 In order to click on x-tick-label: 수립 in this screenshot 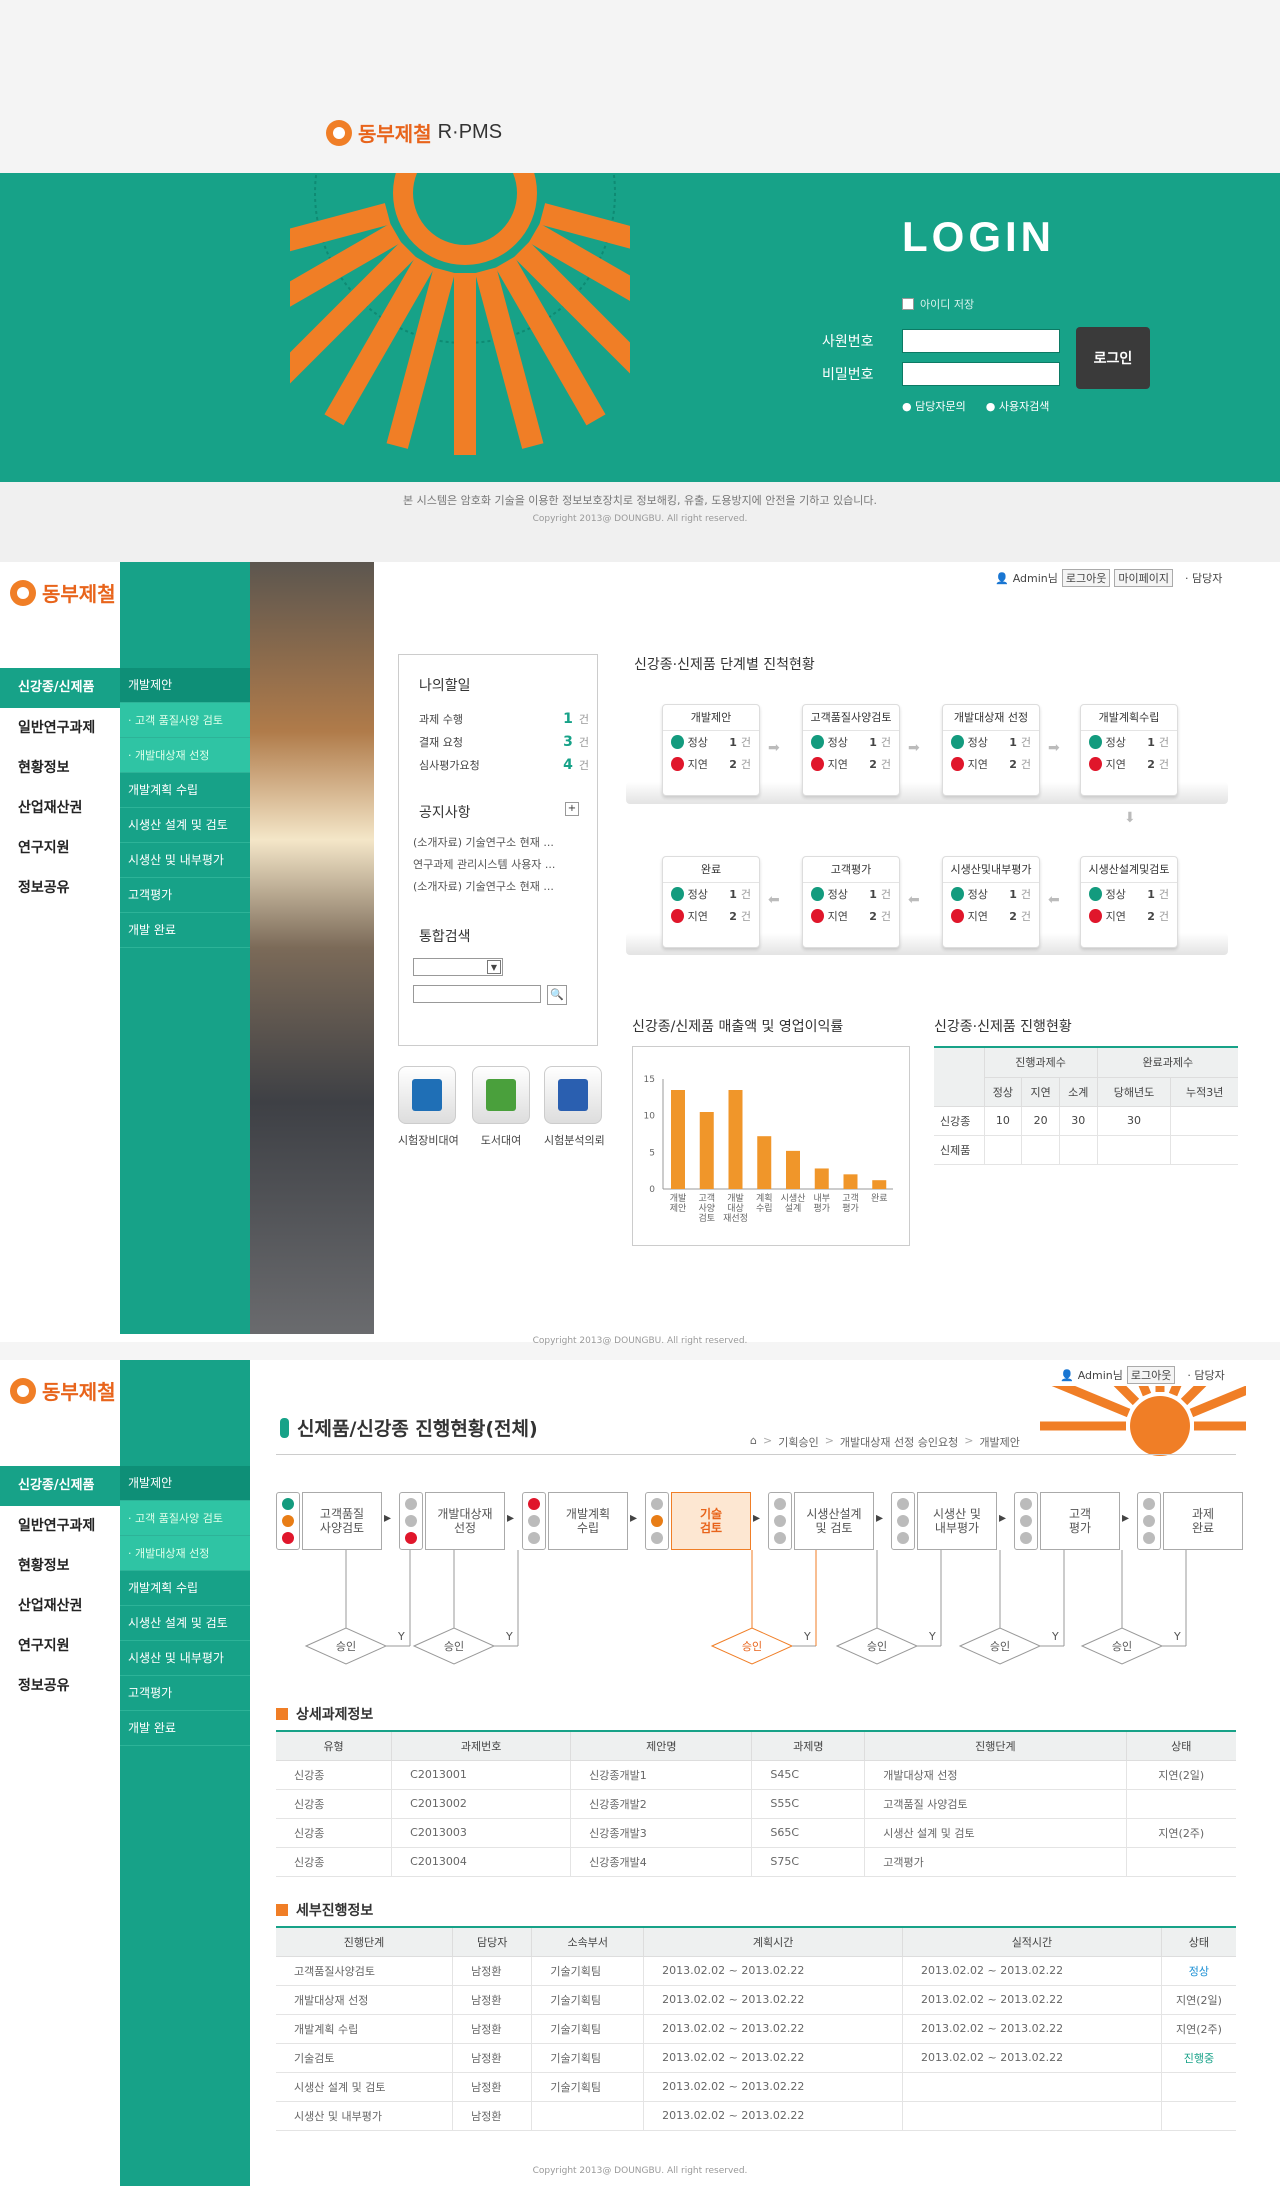, I will do `click(764, 1208)`.